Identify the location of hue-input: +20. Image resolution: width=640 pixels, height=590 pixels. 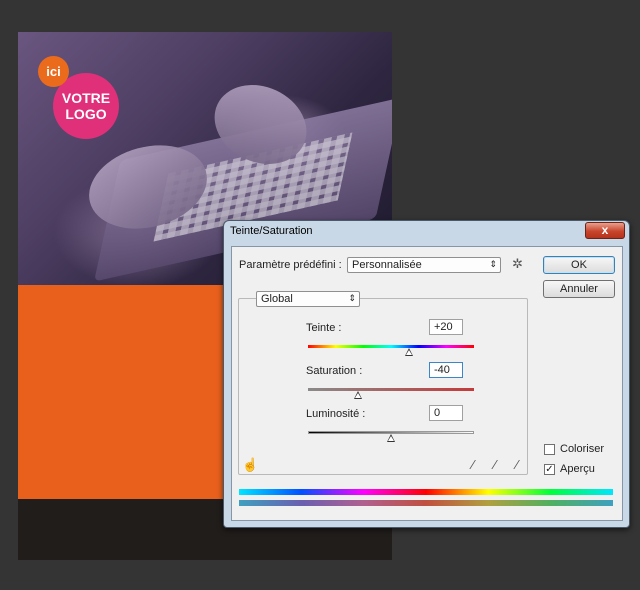
(446, 327).